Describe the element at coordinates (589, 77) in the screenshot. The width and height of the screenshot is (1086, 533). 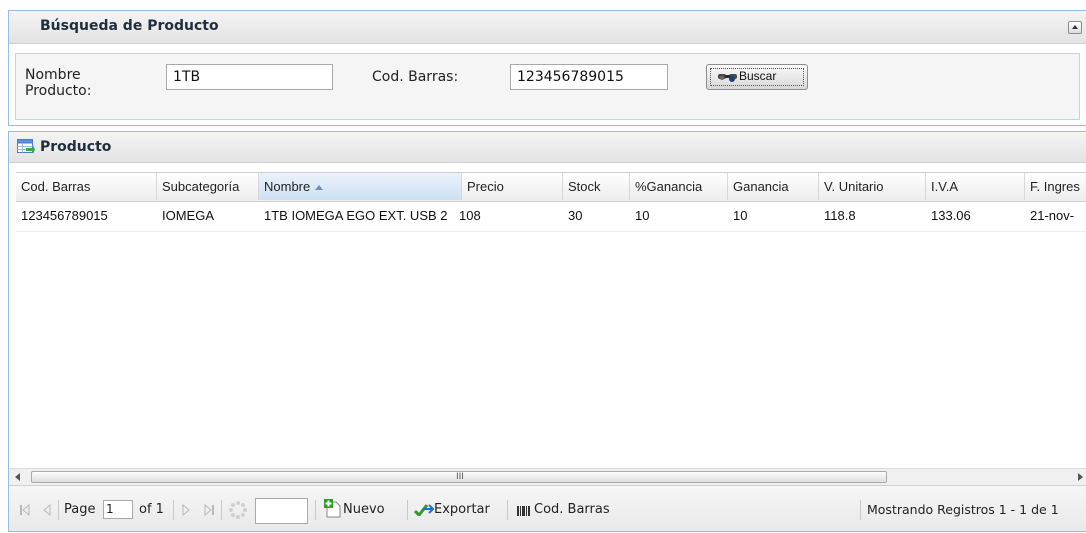
I see `cod-barras-input: 123456789015` at that location.